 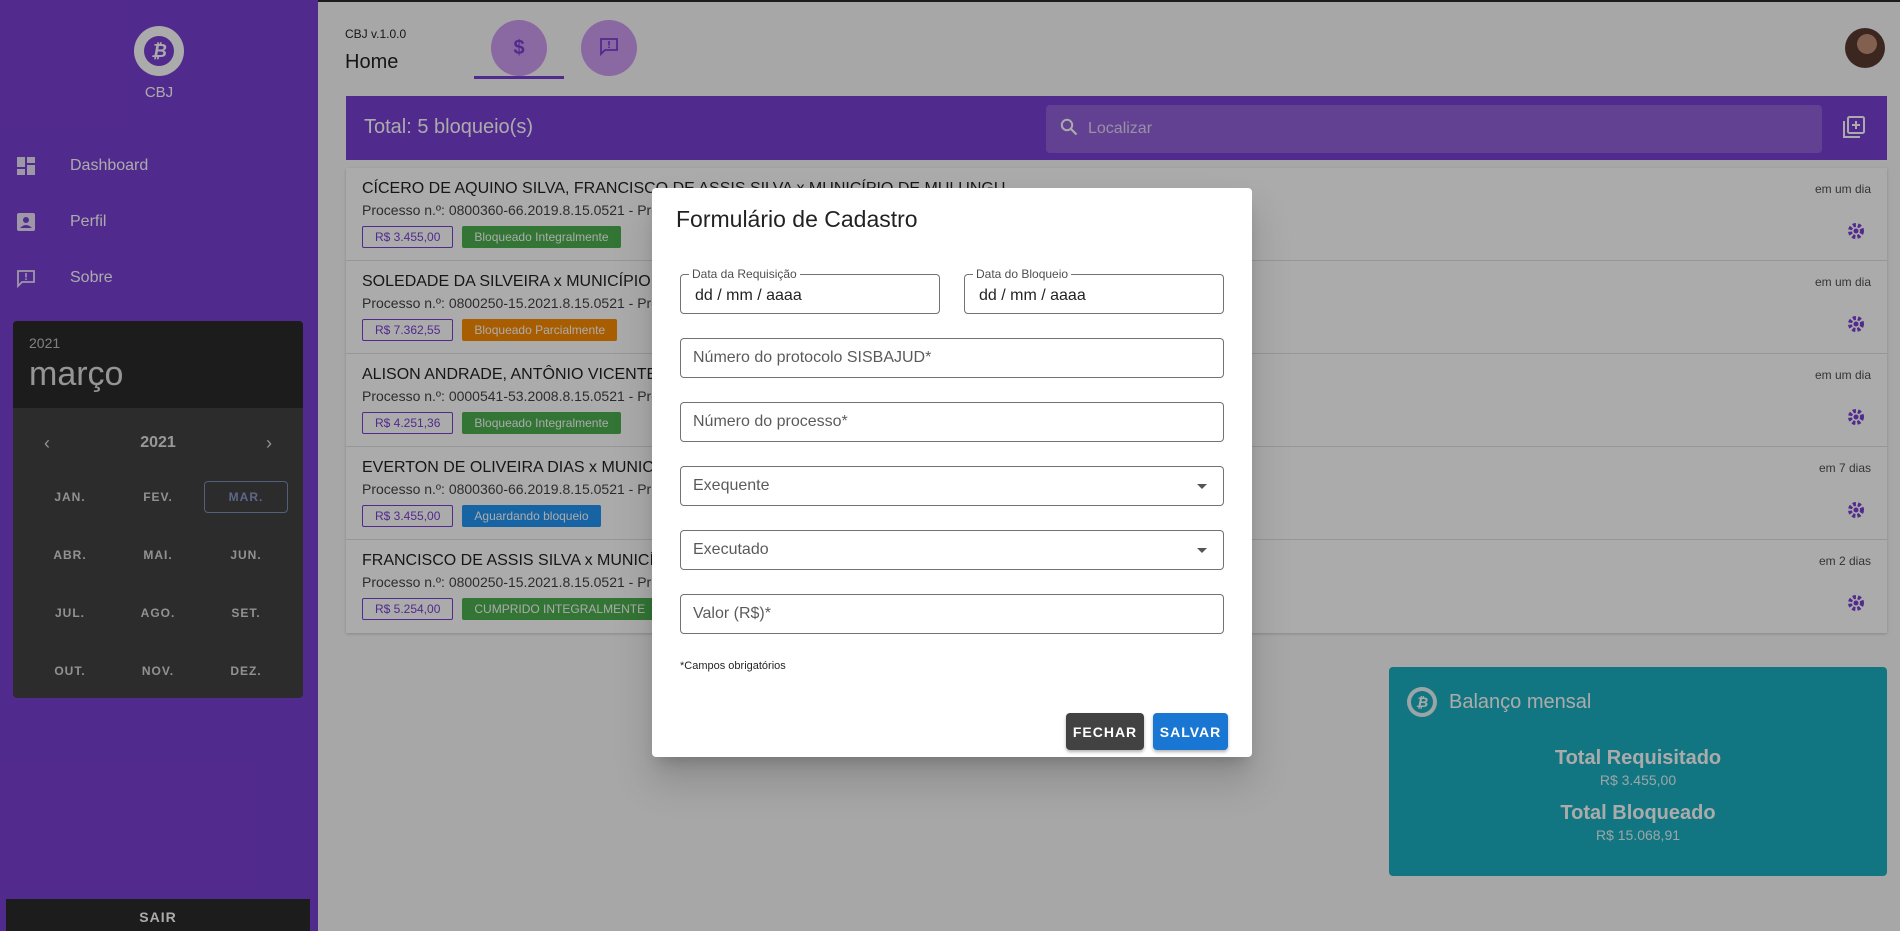 I want to click on process-placeholder: Número do processo*, so click(x=770, y=421).